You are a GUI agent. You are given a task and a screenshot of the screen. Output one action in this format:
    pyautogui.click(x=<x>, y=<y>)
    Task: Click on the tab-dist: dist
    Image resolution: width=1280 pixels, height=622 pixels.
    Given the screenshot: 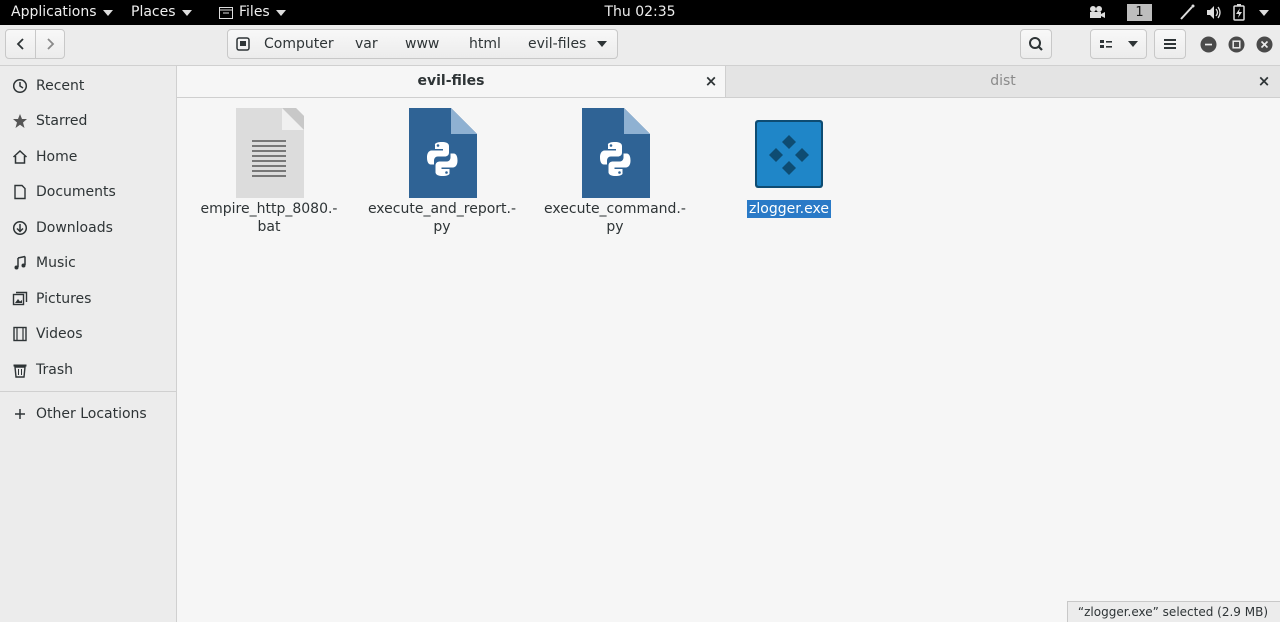 What is the action you would take?
    pyautogui.click(x=1003, y=81)
    